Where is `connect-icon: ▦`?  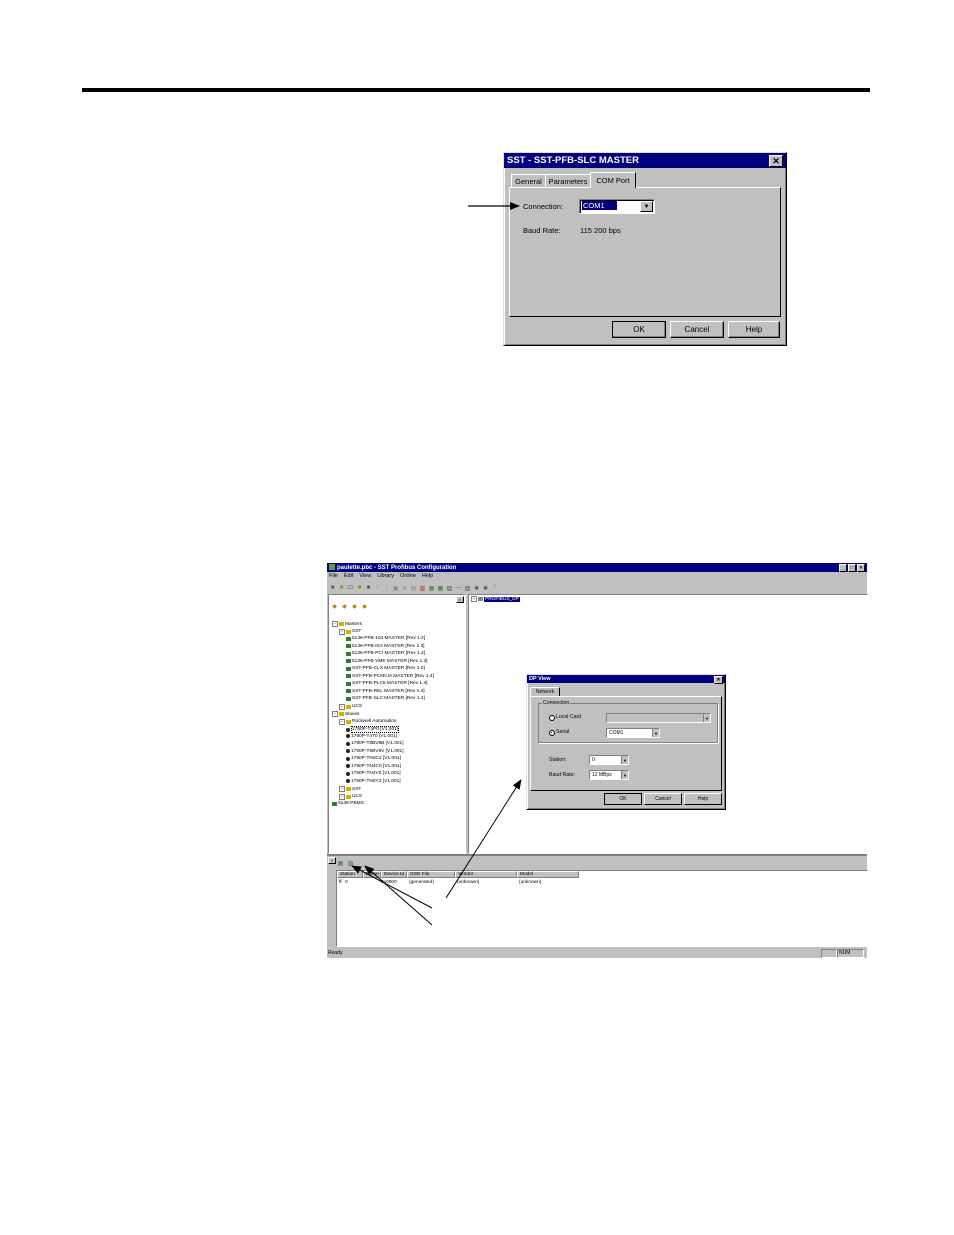
connect-icon: ▦ is located at coordinates (431, 588).